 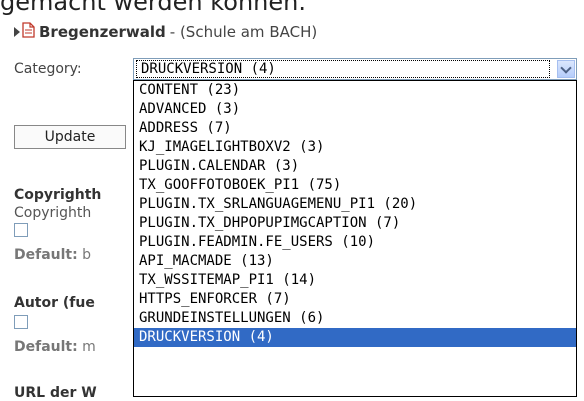 I want to click on update-button: Update, so click(x=70, y=137).